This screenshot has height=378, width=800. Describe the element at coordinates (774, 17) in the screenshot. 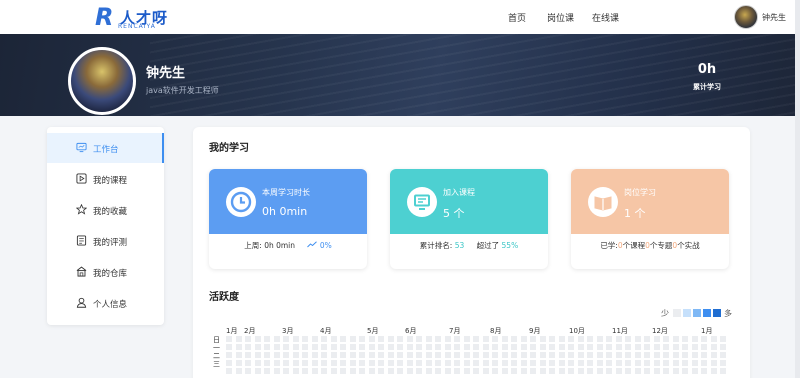

I see `header-user-name: 钟先生` at that location.